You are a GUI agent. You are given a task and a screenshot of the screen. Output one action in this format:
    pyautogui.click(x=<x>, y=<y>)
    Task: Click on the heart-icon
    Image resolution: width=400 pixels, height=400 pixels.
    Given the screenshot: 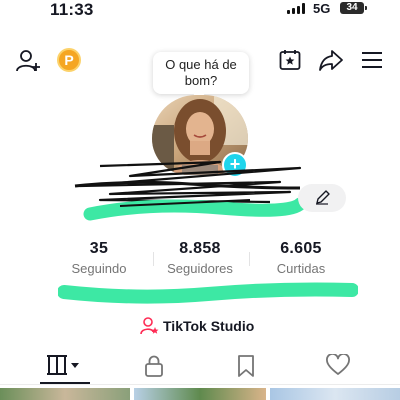 What is the action you would take?
    pyautogui.click(x=338, y=365)
    